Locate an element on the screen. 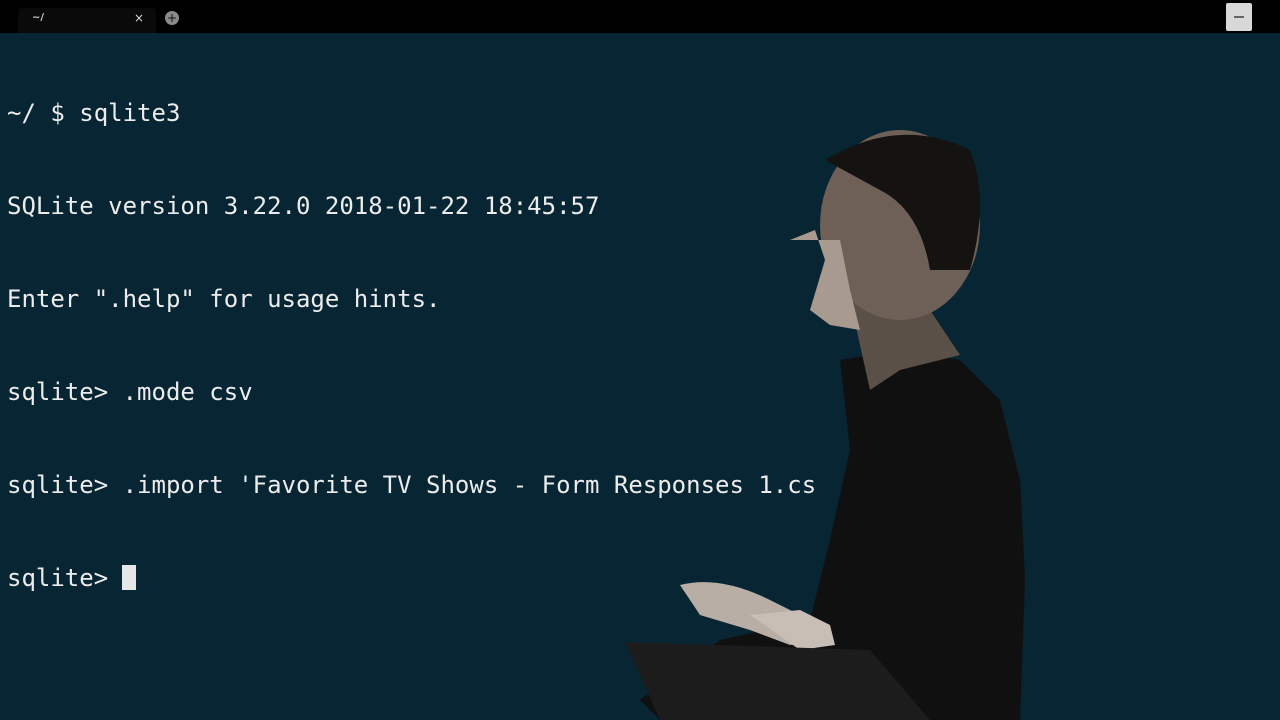 This screenshot has width=1280, height=720. scroll-bar-glyph is located at coordinates (1239, 17).